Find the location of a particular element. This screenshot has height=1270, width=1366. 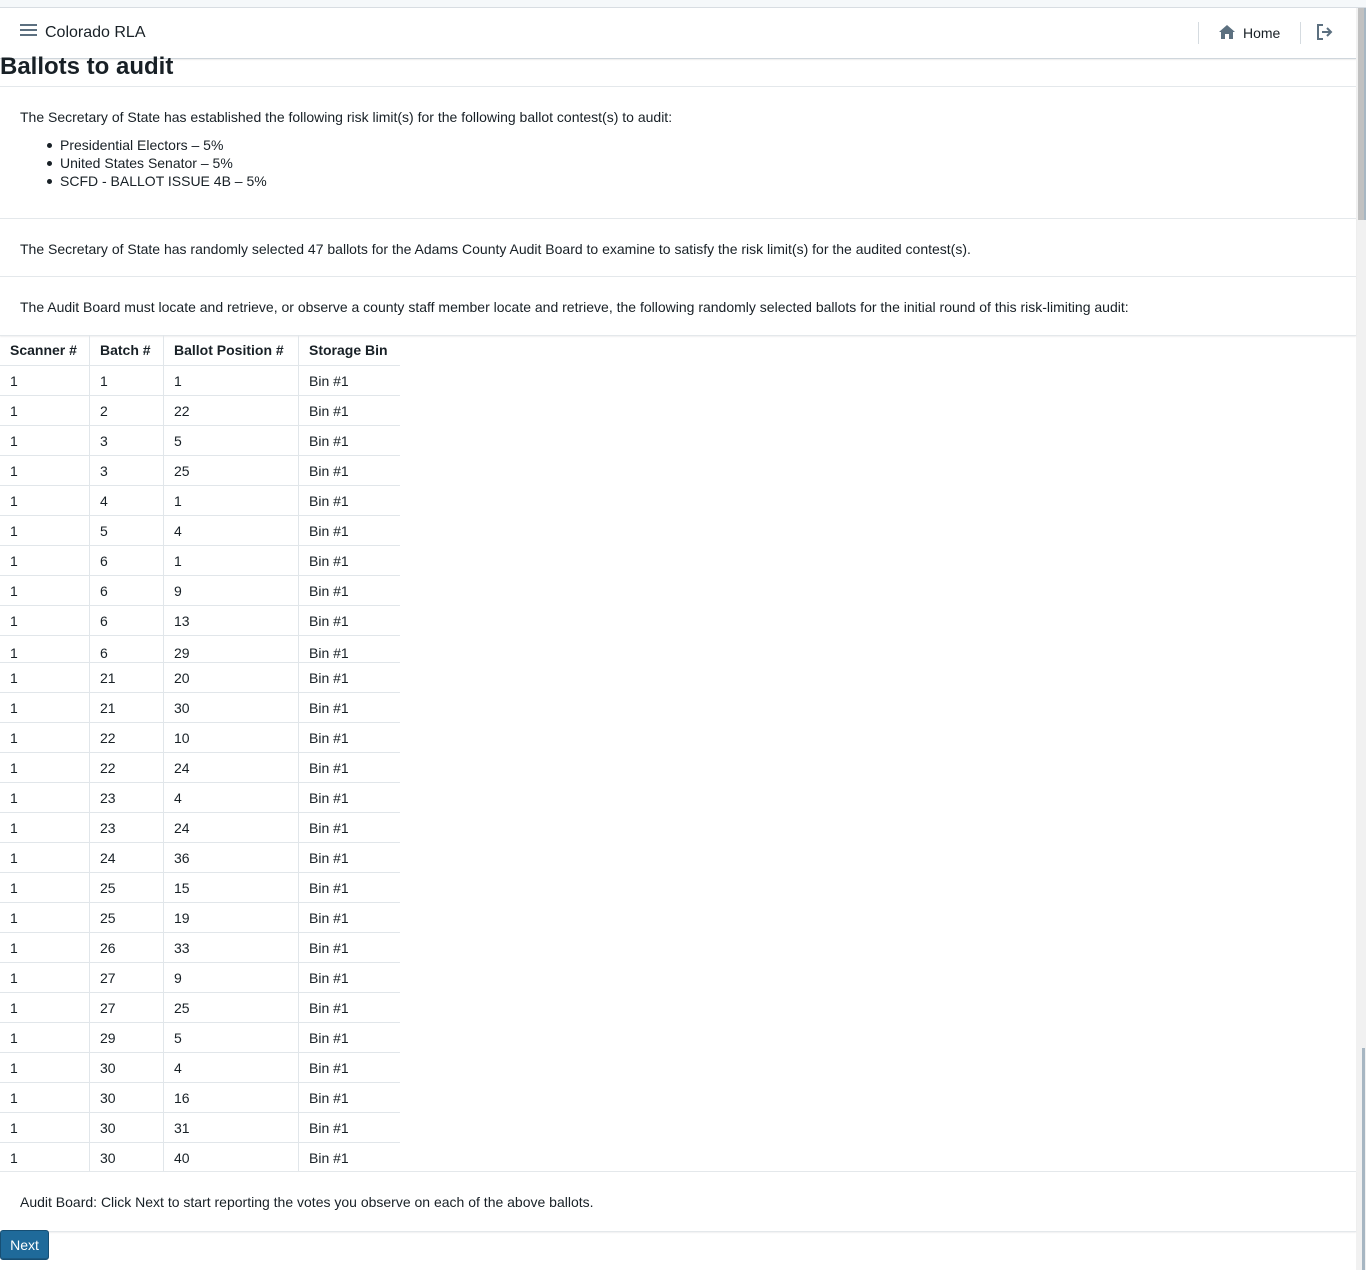

cell-batch: 27 is located at coordinates (126, 977).